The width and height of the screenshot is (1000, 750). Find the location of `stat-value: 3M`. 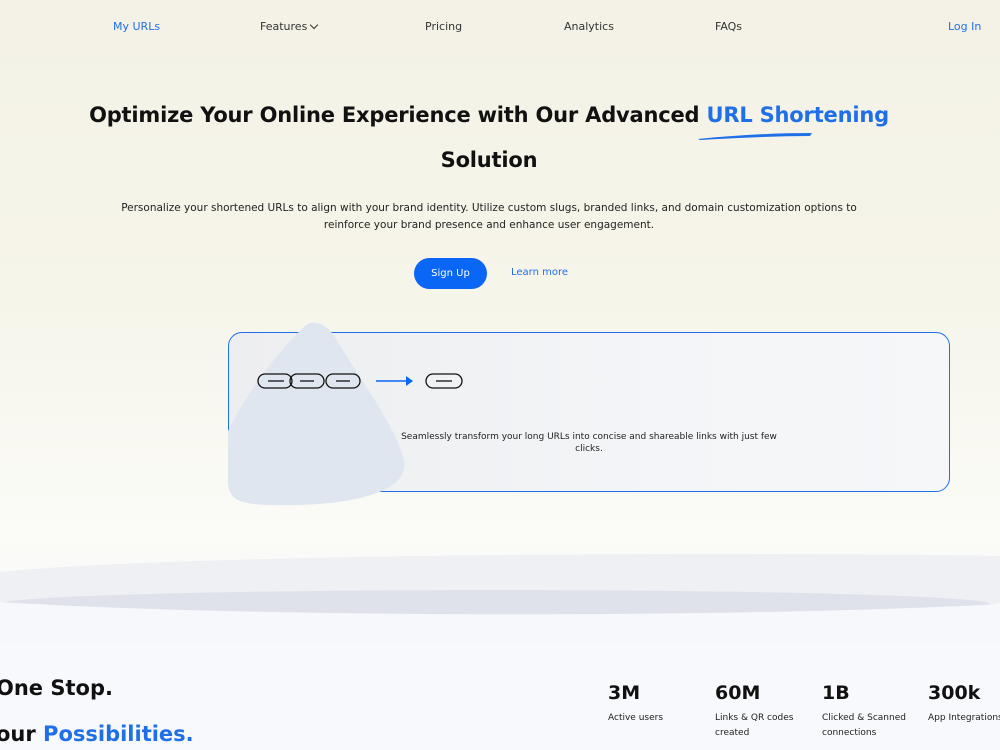

stat-value: 3M is located at coordinates (624, 693).